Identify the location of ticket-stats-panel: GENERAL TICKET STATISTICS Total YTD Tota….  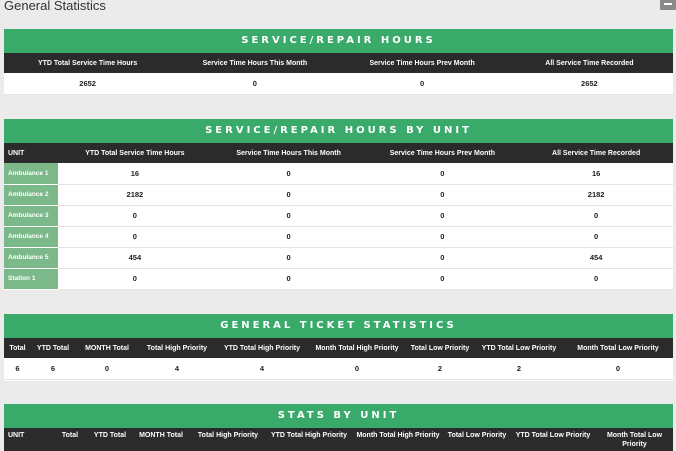
(338, 347).